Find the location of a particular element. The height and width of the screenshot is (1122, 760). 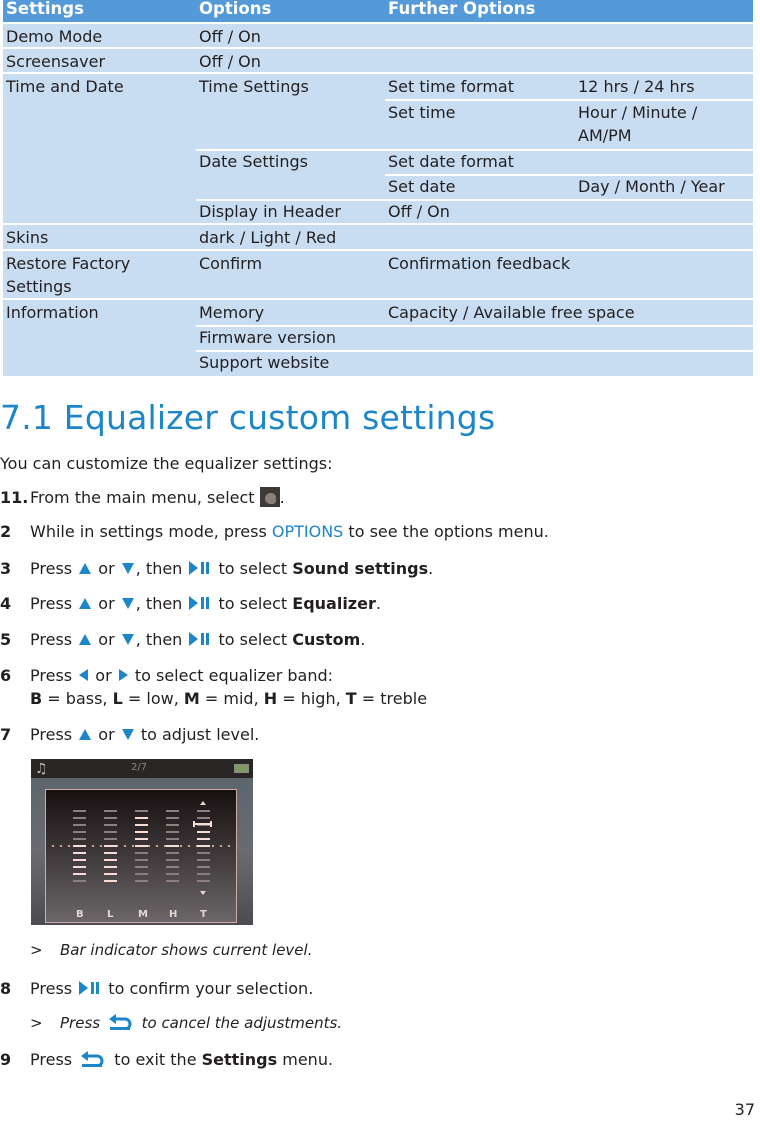

note-marker: > is located at coordinates (36, 1023).